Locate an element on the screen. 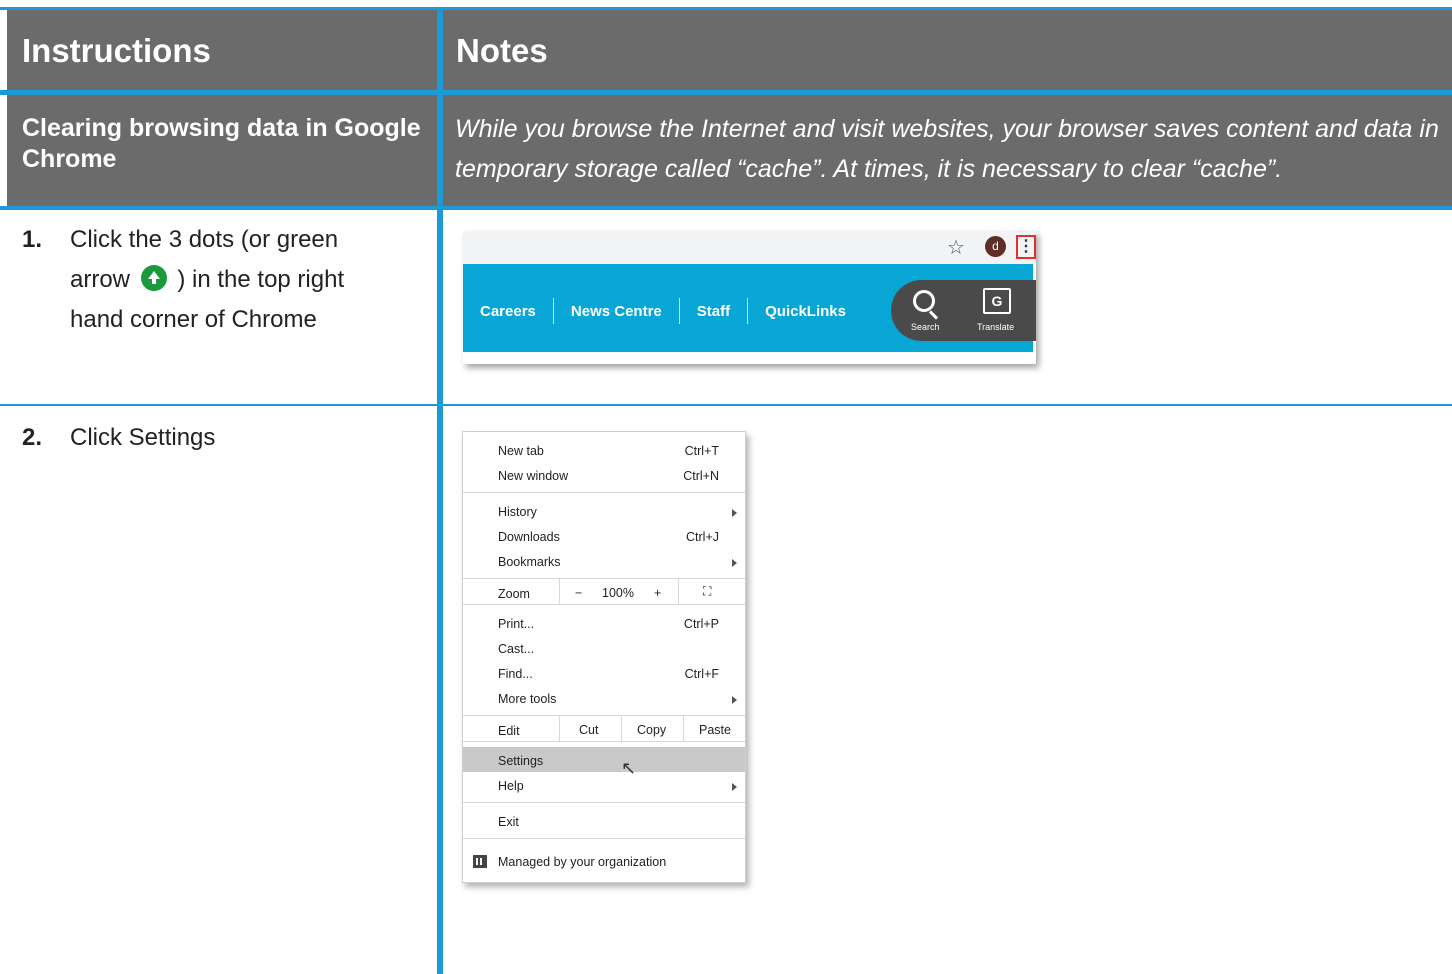  zoom-in-button: + is located at coordinates (657, 593).